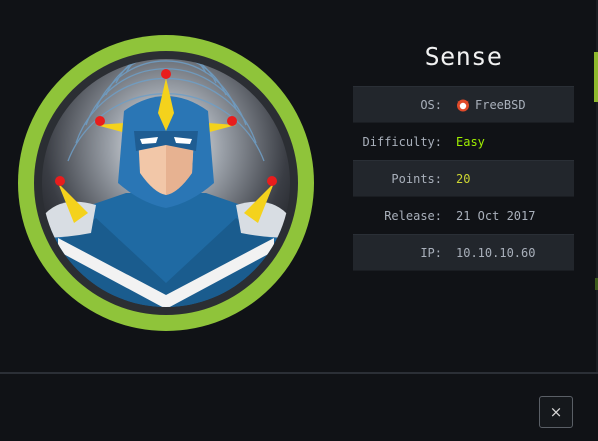 Image resolution: width=598 pixels, height=441 pixels. I want to click on info-key-os: OS:, so click(431, 104).